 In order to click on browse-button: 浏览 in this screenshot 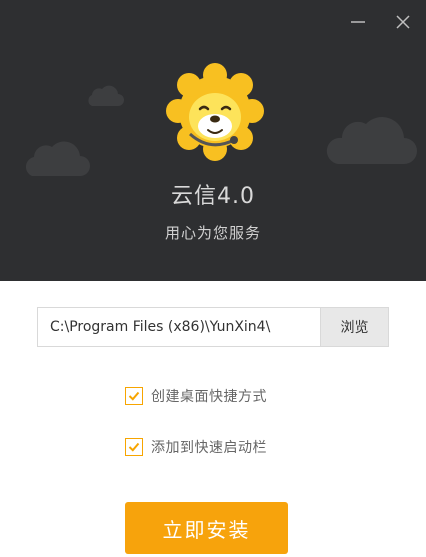, I will do `click(354, 327)`.